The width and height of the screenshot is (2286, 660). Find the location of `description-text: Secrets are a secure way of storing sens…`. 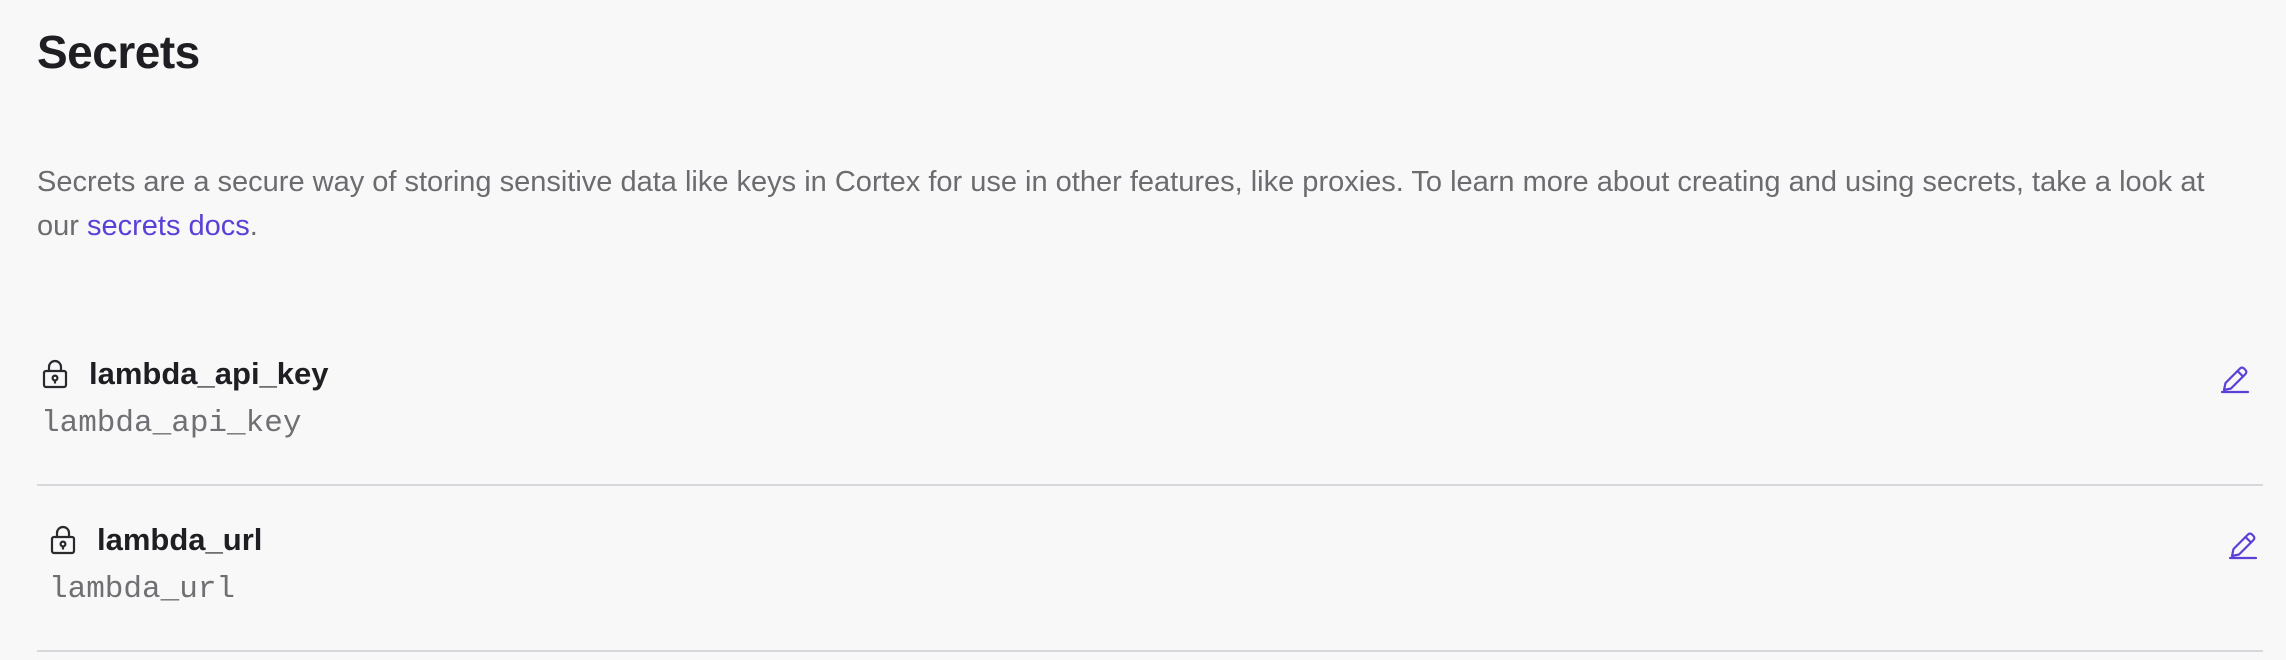

description-text: Secrets are a secure way of storing sens… is located at coordinates (1121, 204).